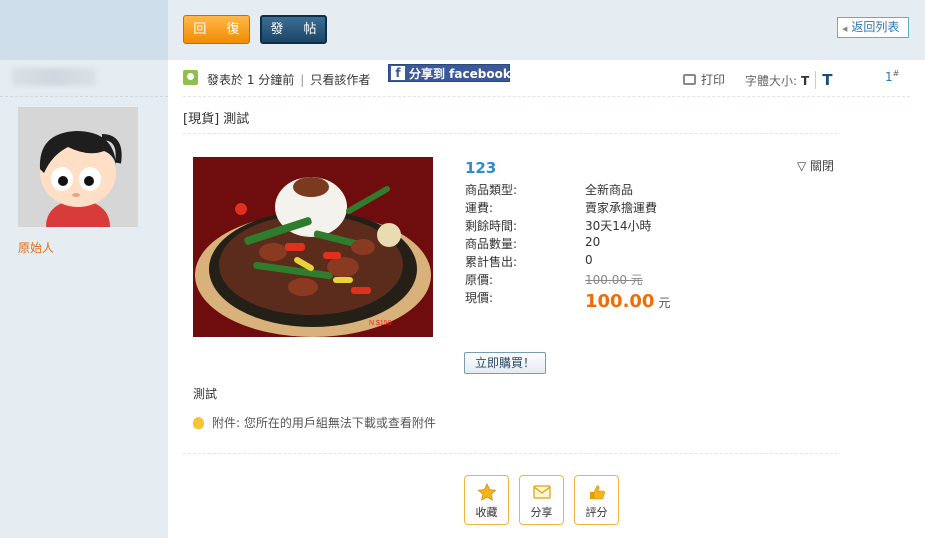 This screenshot has height=538, width=925. Describe the element at coordinates (54, 77) in the screenshot. I see `author-name-blurred` at that location.